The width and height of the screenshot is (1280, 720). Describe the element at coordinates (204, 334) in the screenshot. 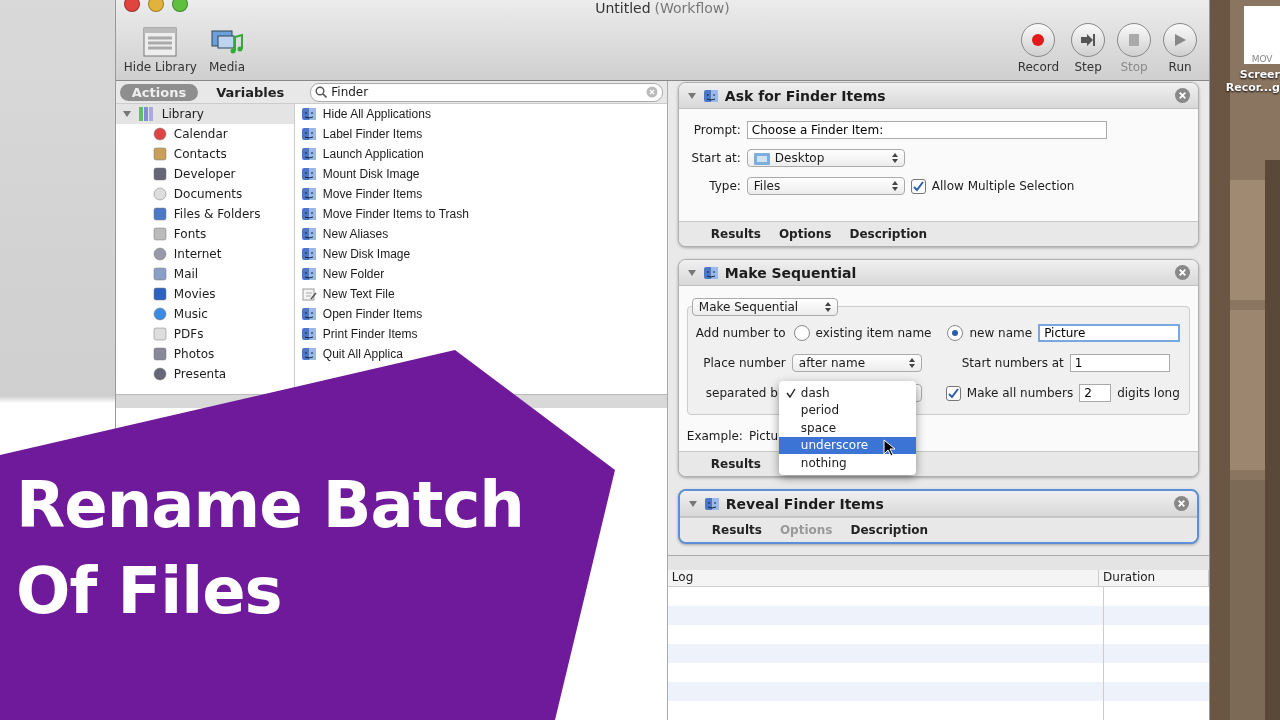

I see `category-item: PDFs` at that location.